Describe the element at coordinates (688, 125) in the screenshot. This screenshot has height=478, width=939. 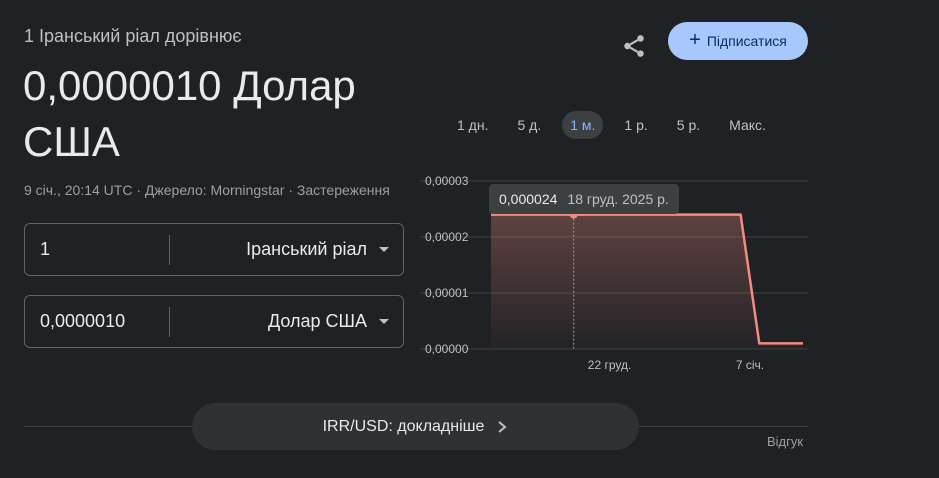
I see `range-tab-5y: 5 р.` at that location.